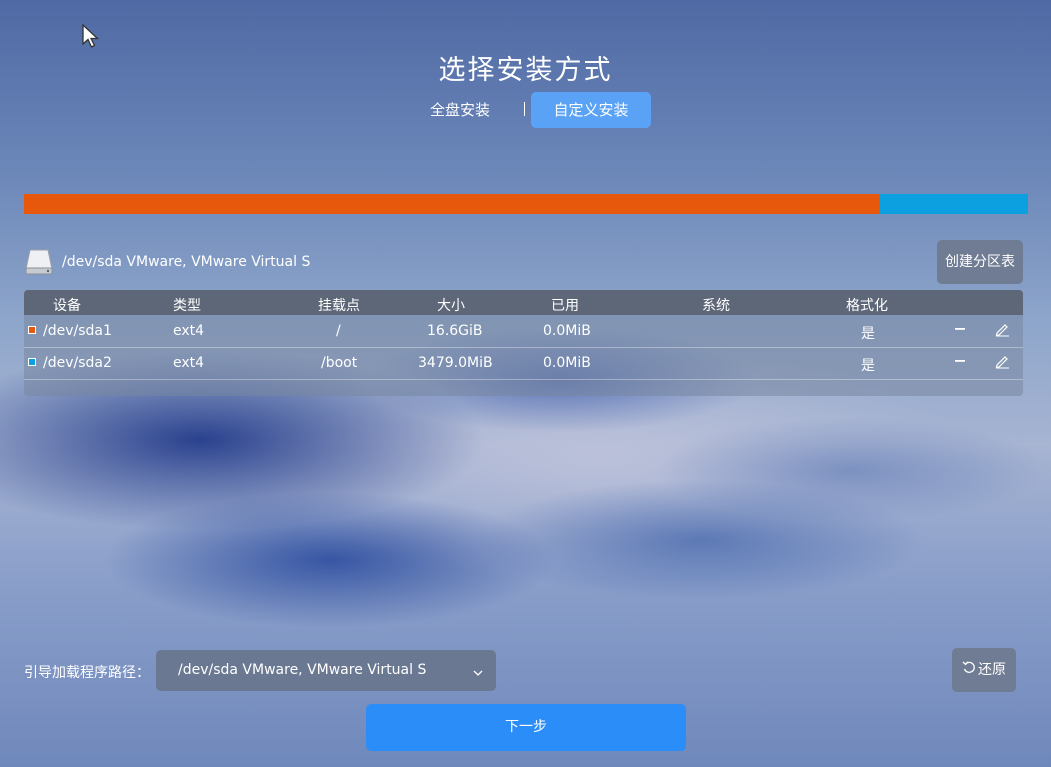 This screenshot has height=767, width=1051. Describe the element at coordinates (716, 306) in the screenshot. I see `col-header-system: 系统` at that location.